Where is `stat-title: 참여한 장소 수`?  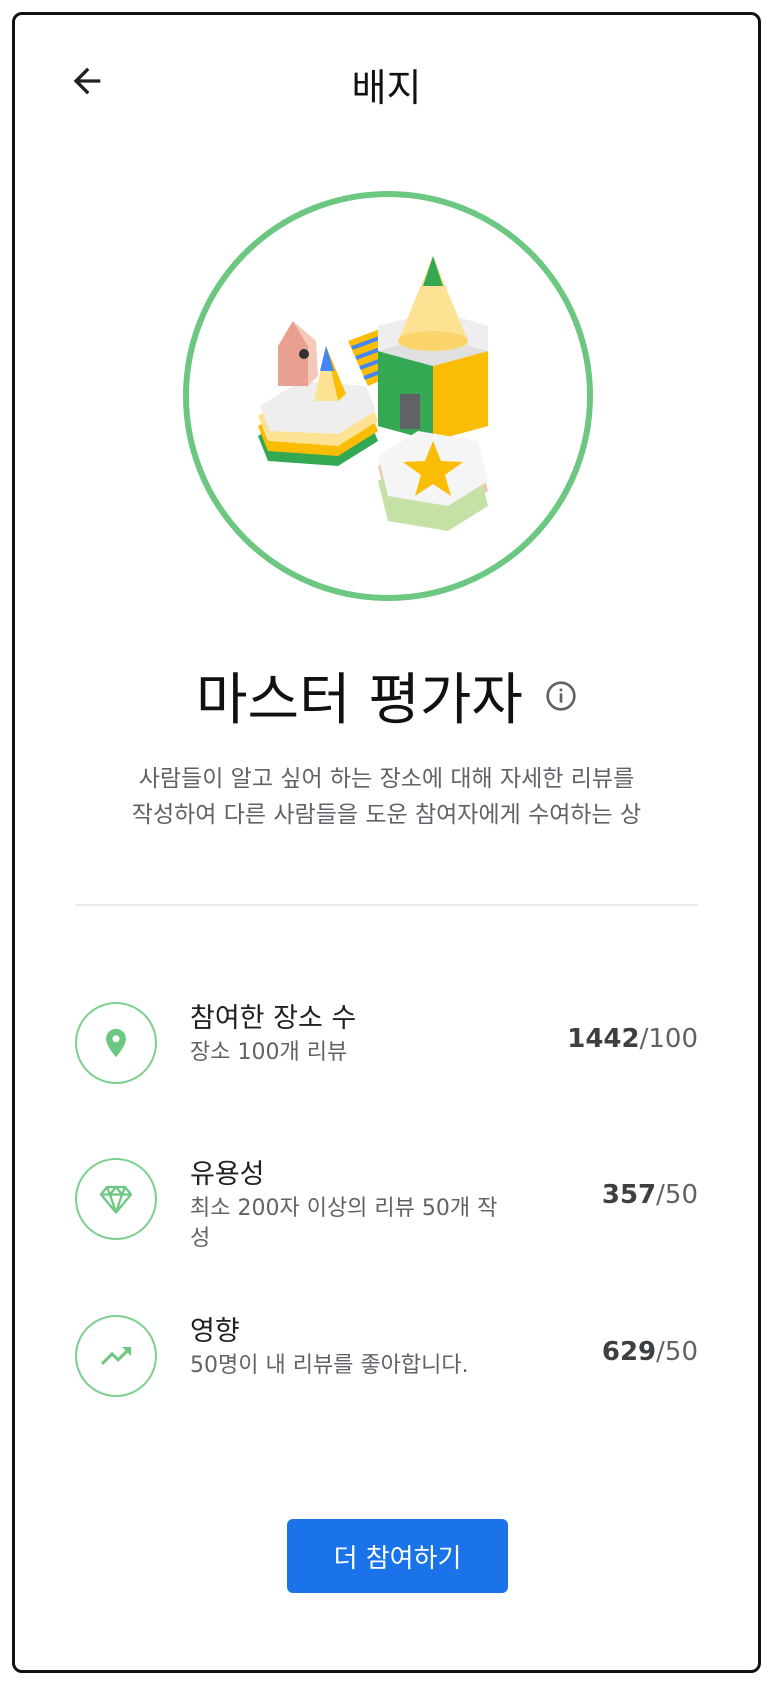
stat-title: 참여한 장소 수 is located at coordinates (273, 1018).